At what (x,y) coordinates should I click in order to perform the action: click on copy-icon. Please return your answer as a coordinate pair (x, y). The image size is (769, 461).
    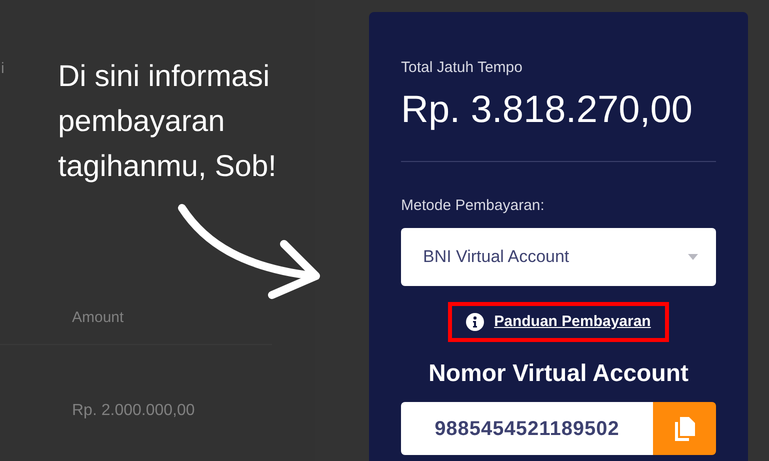
    Looking at the image, I should click on (684, 428).